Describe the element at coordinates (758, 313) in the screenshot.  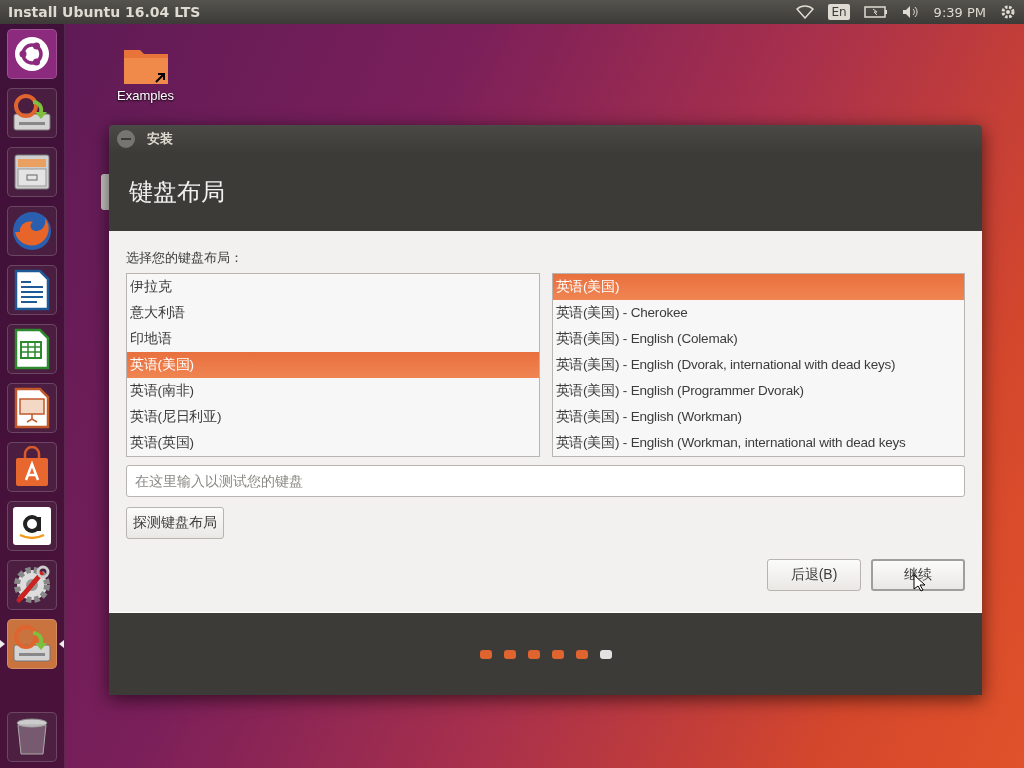
I see `variant-item: 英语(美国) - Cherokee` at that location.